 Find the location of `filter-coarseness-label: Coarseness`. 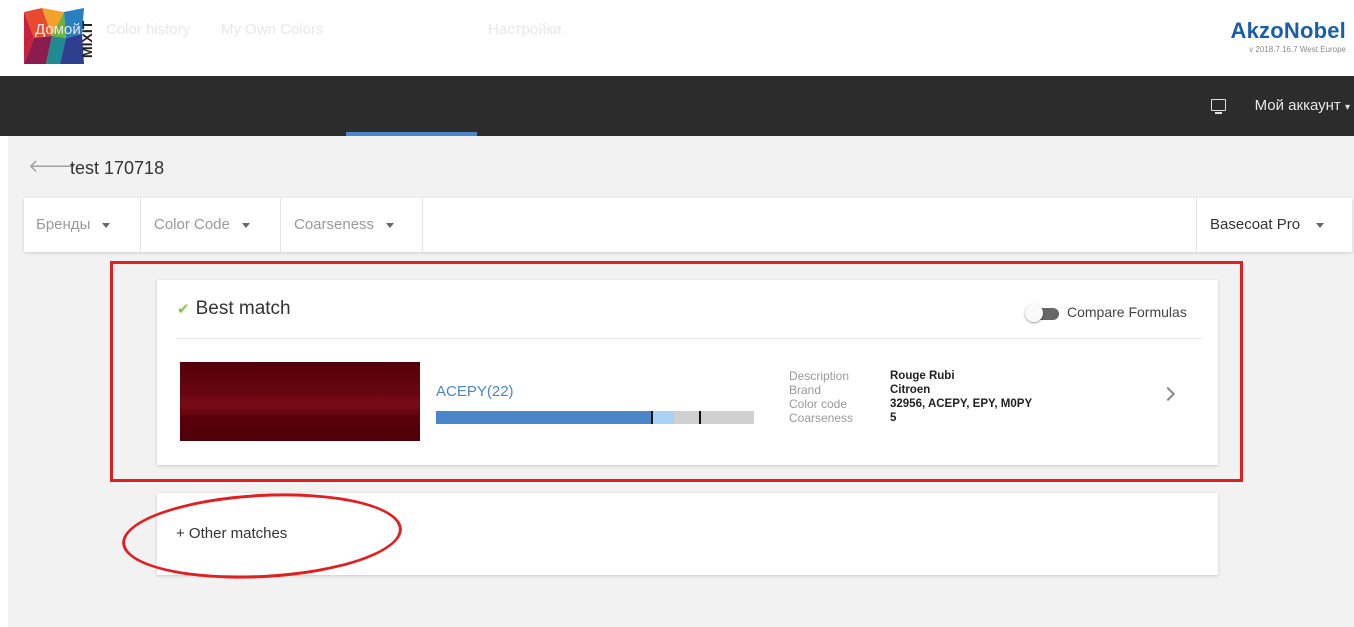

filter-coarseness-label: Coarseness is located at coordinates (334, 224).